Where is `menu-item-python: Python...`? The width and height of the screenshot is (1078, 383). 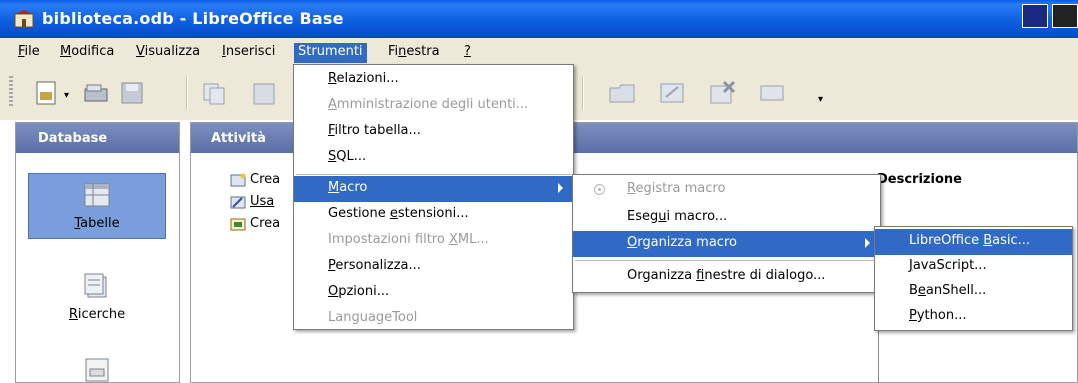 menu-item-python: Python... is located at coordinates (973, 317).